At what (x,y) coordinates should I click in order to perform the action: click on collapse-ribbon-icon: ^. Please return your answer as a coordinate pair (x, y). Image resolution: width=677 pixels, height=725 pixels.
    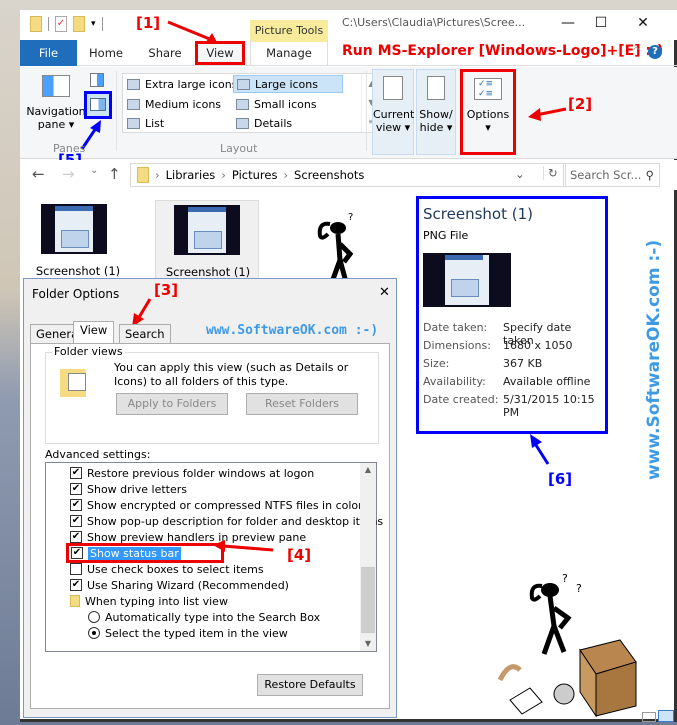
    Looking at the image, I should click on (636, 51).